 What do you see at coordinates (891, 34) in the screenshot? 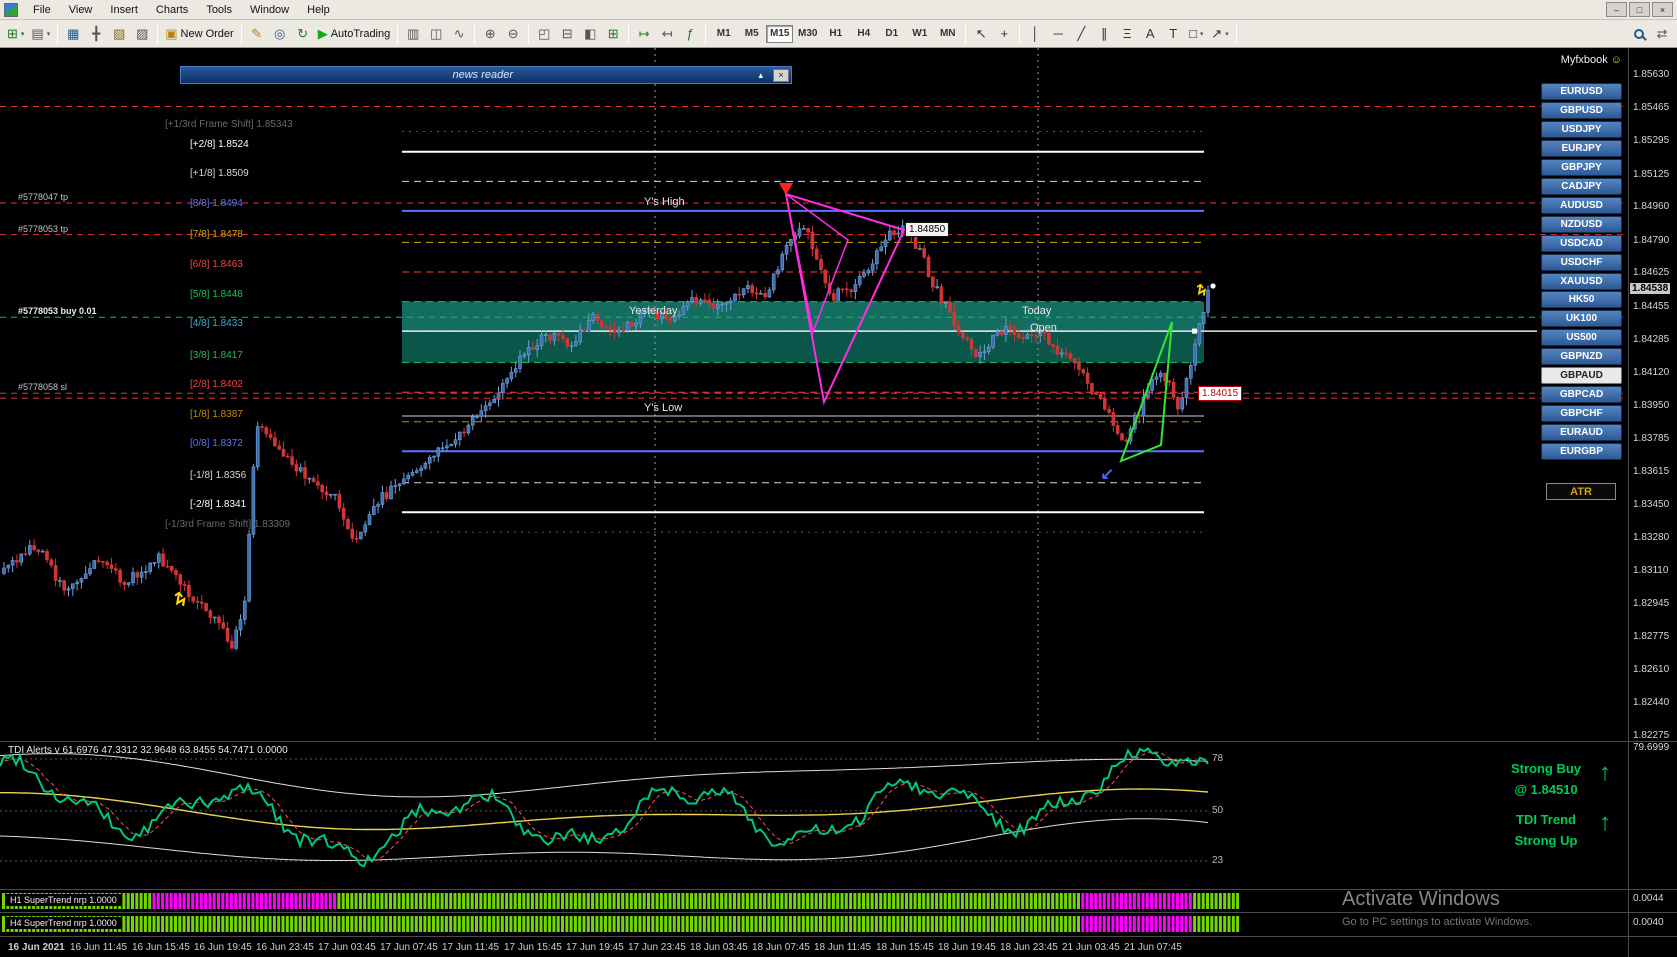
I see `timeframe-d1: D1` at bounding box center [891, 34].